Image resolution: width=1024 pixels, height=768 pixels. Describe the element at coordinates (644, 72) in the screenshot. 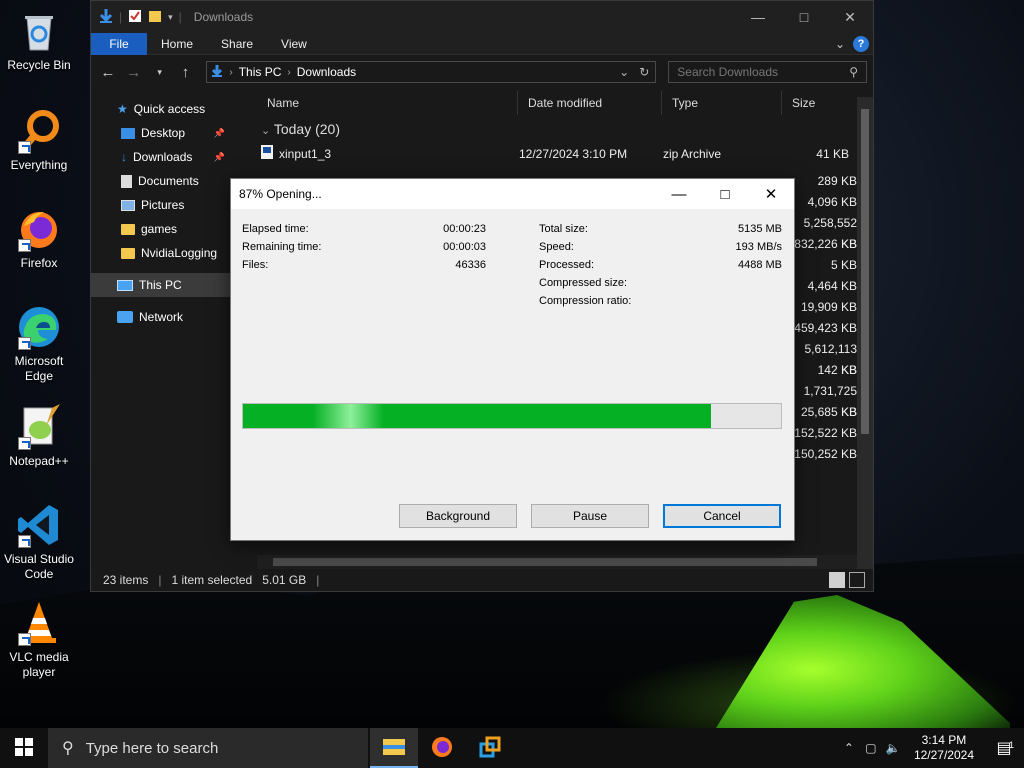

I see `refresh-icon: ↻` at that location.